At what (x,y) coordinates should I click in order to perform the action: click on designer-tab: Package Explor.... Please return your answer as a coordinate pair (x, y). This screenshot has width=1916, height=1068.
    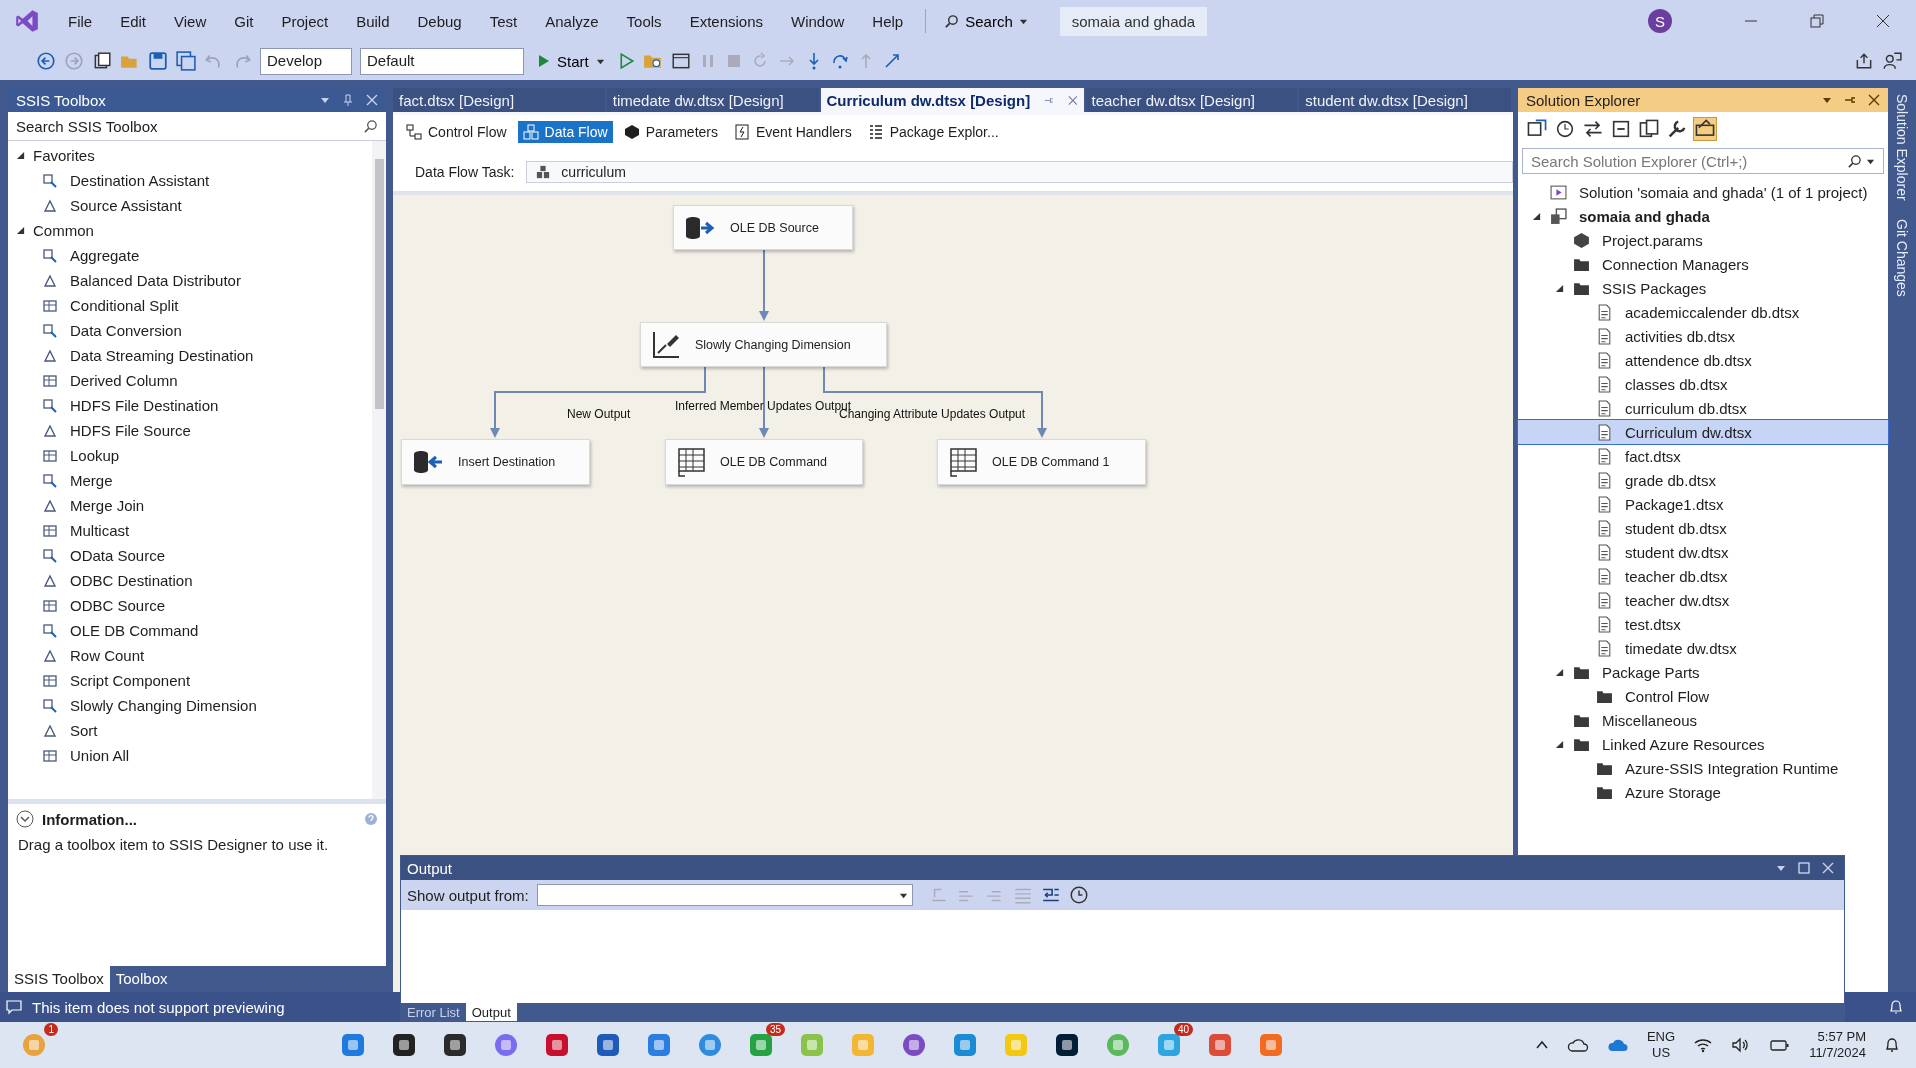
    Looking at the image, I should click on (933, 132).